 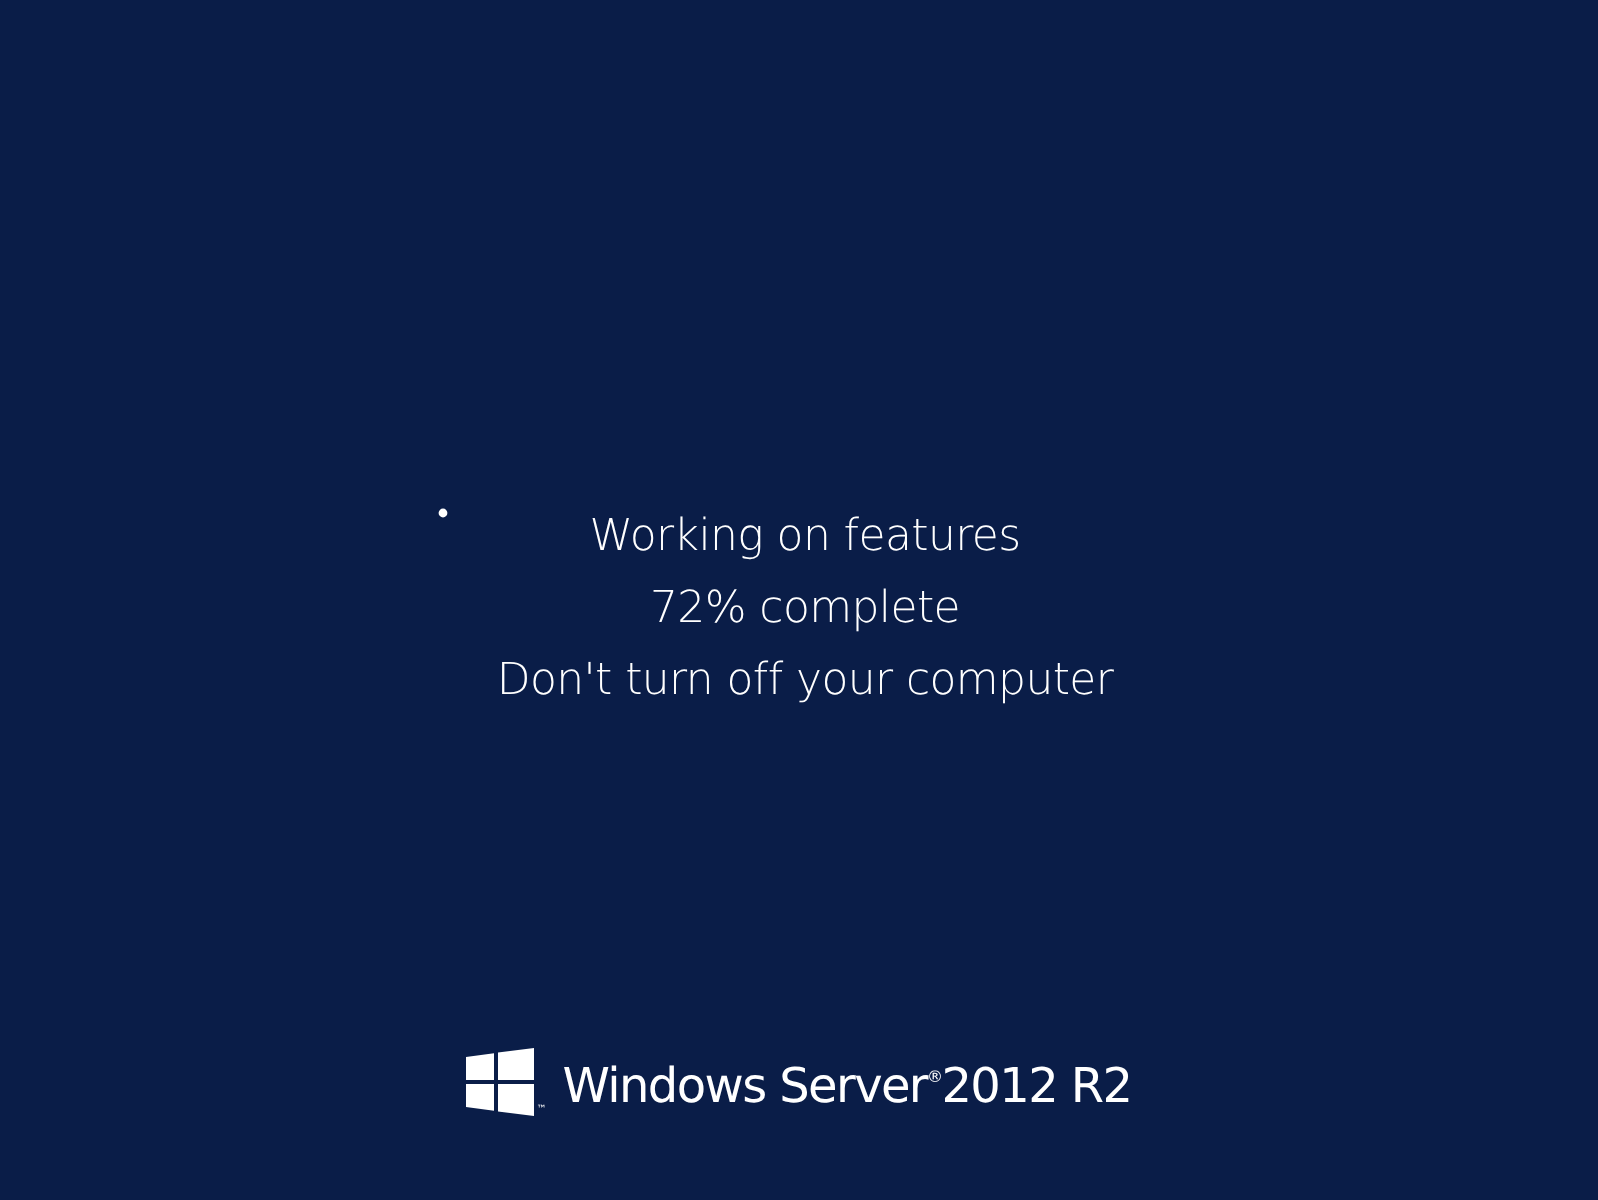 I want to click on product-name: Windows Server$^{®}$2012 R2, so click(x=847, y=1086).